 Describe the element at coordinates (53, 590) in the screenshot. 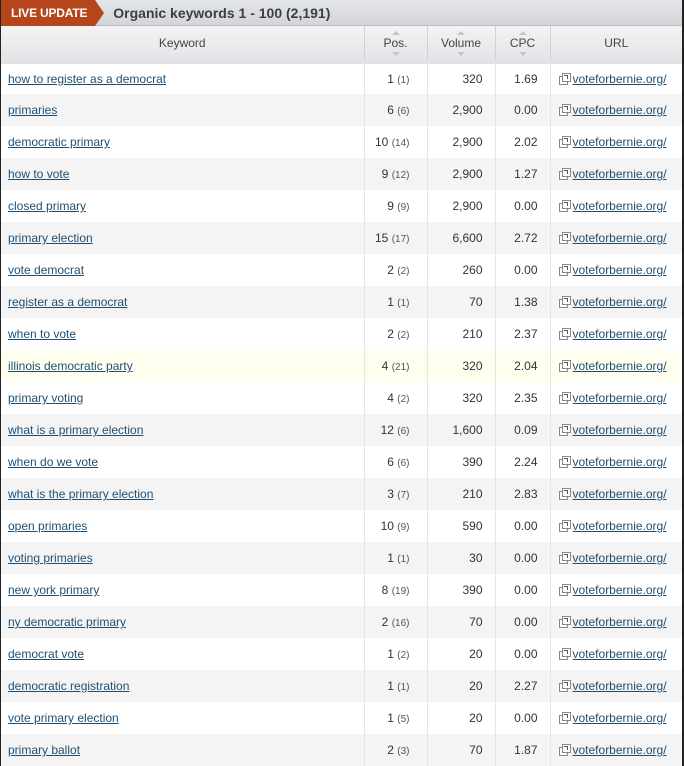

I see `keyword-link: new york primary` at that location.